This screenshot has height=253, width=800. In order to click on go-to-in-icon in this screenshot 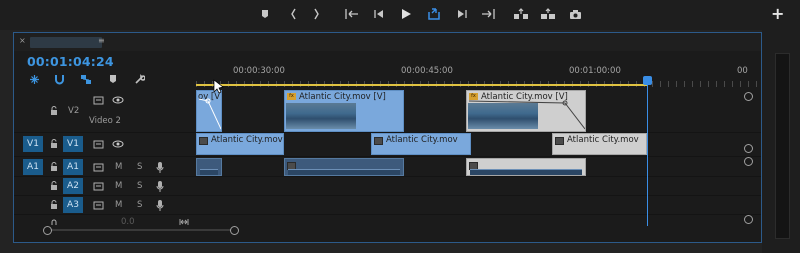, I will do `click(352, 14)`.